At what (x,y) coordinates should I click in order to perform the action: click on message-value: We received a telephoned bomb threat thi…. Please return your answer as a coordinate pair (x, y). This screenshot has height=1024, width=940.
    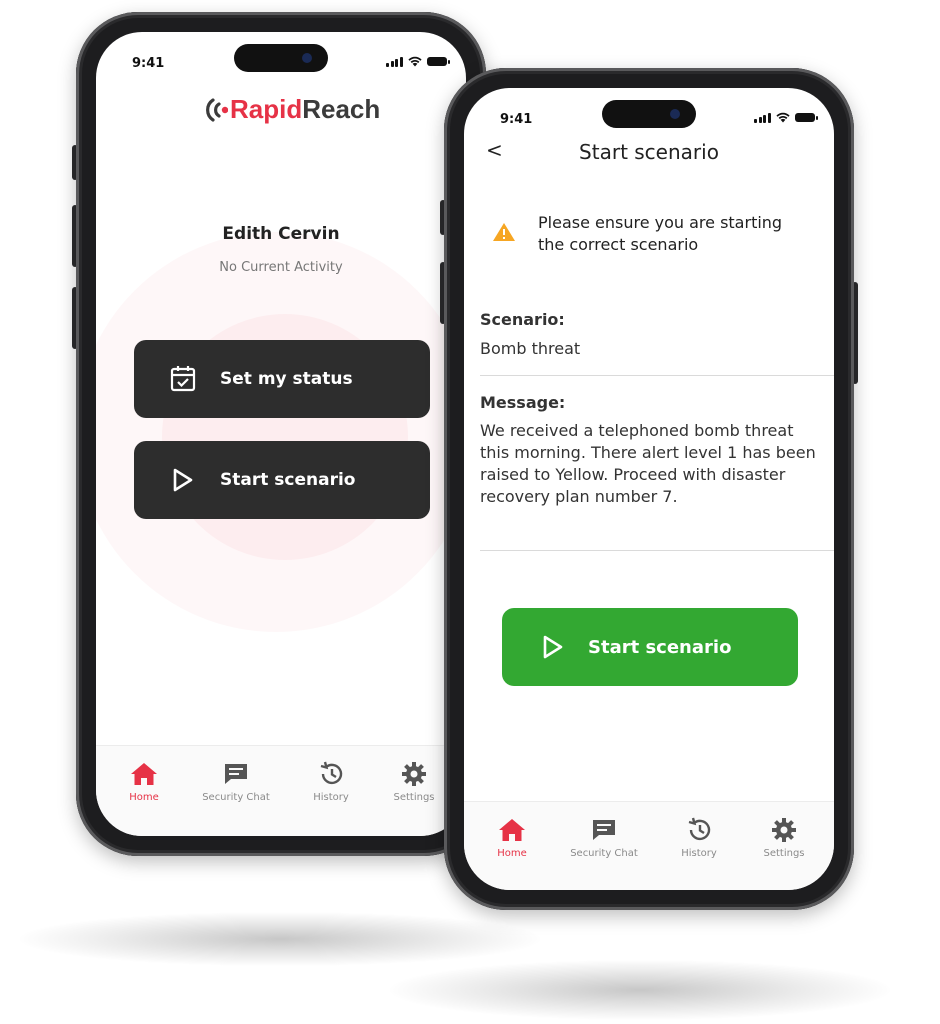
    Looking at the image, I should click on (648, 463).